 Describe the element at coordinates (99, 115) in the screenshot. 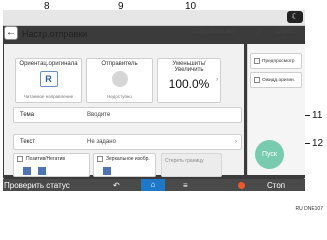

I see `subject-value: Вводите` at that location.